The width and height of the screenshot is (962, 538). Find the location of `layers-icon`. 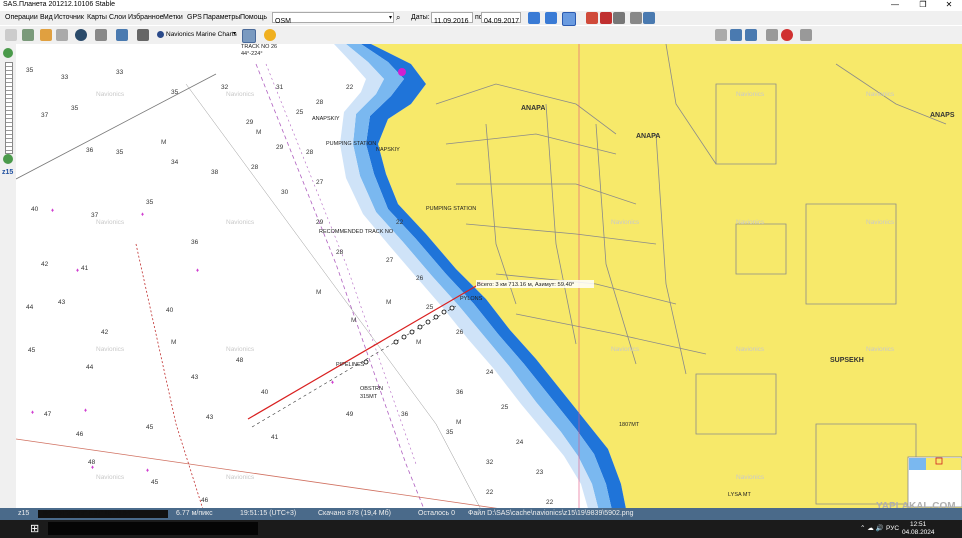

layers-icon is located at coordinates (249, 36).